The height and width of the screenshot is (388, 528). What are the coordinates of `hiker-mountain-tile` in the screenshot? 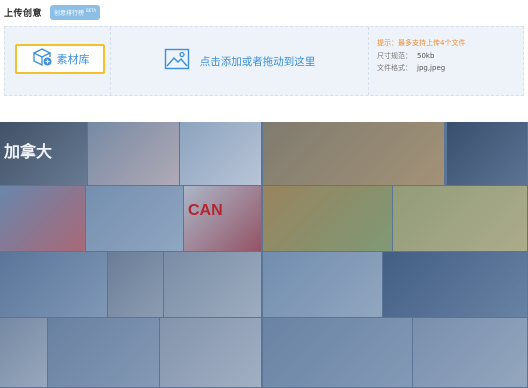 It's located at (322, 284).